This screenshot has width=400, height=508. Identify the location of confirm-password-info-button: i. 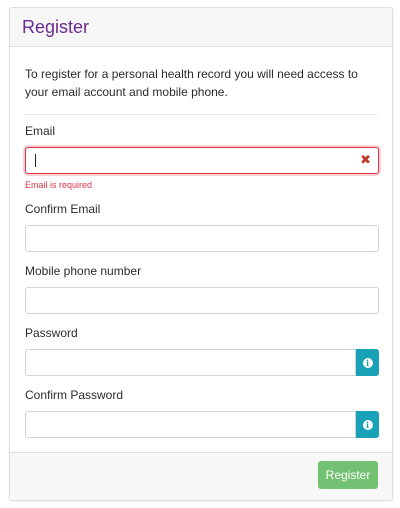
(367, 424).